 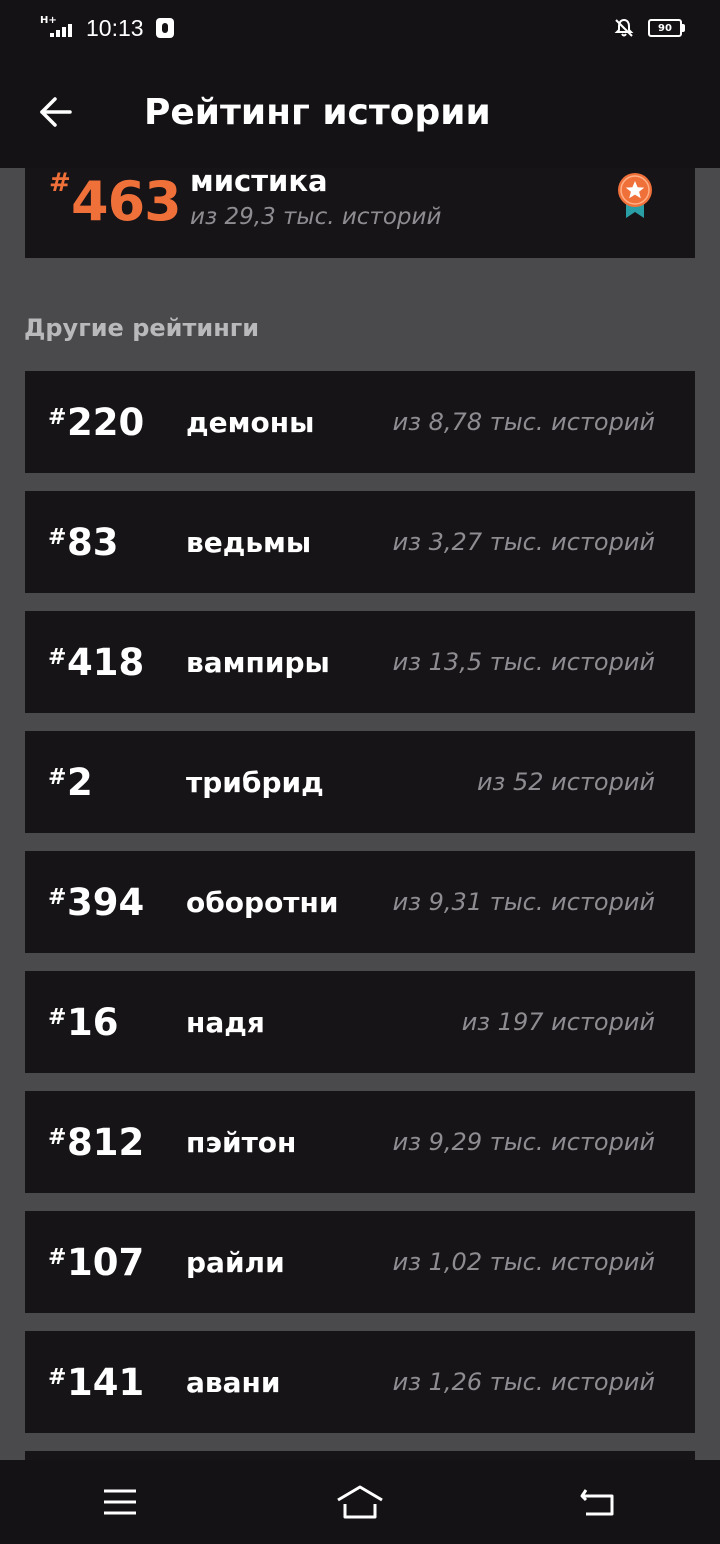 I want to click on total-count: из 52 историй, so click(x=565, y=782).